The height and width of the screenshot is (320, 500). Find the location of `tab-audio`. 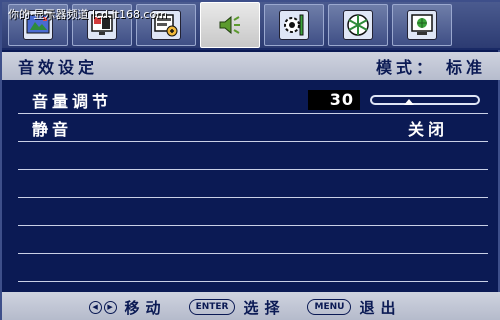

tab-audio is located at coordinates (230, 25).